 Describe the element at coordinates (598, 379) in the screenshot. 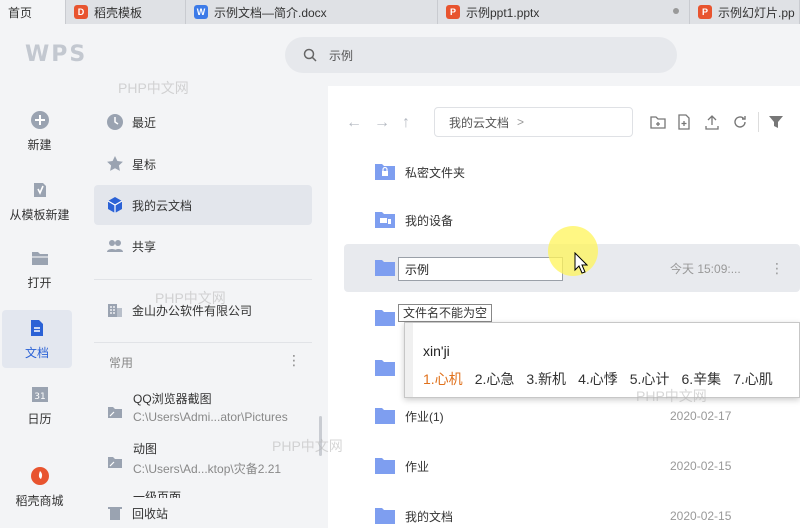

I see `ime-candidate: 4.心悸` at that location.